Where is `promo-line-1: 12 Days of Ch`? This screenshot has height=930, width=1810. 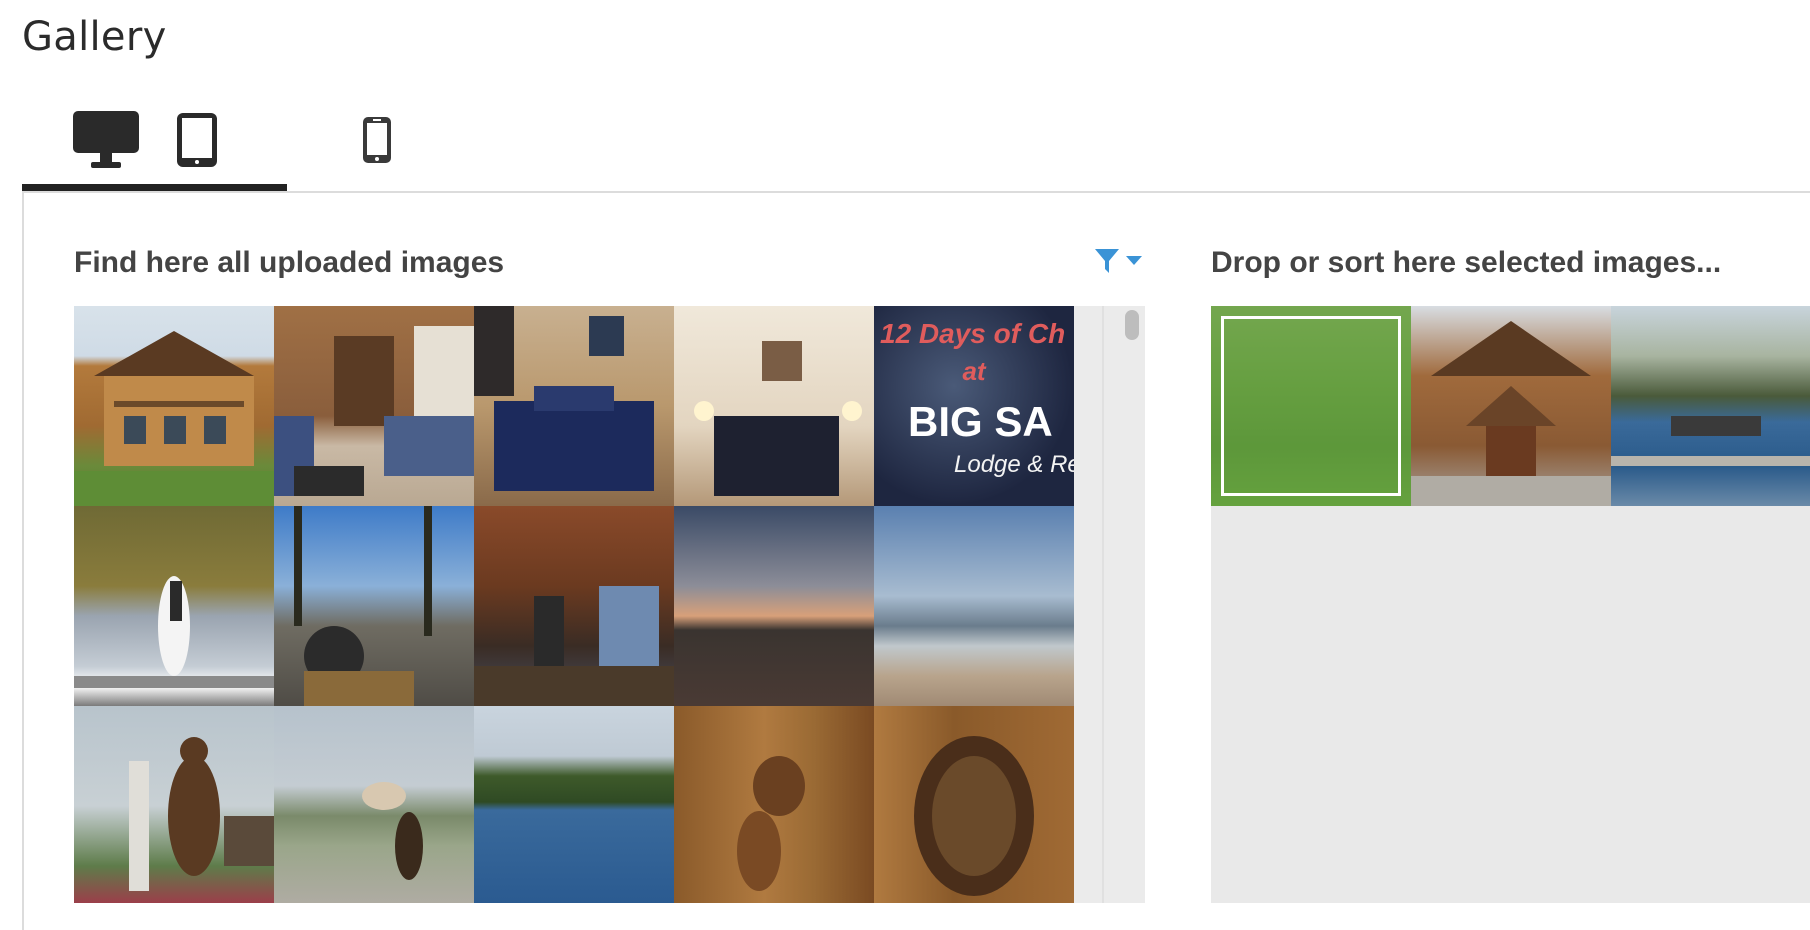 promo-line-1: 12 Days of Ch is located at coordinates (973, 333).